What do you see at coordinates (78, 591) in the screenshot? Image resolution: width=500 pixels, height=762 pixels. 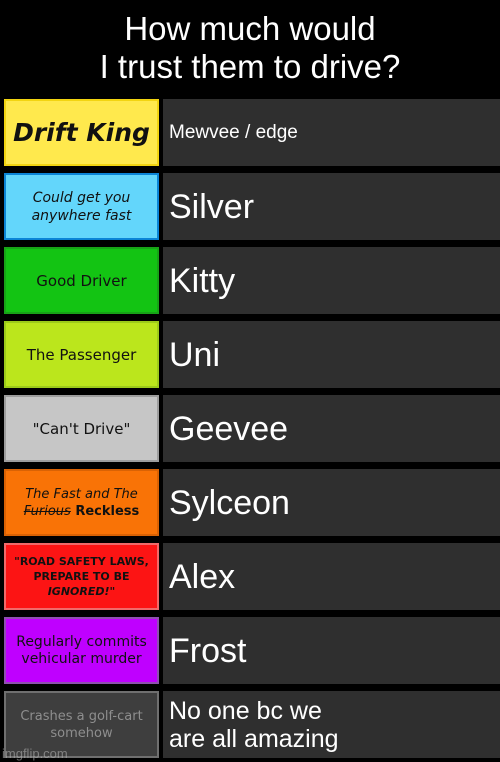 I see `tier-label-segment: IGNORED!` at bounding box center [78, 591].